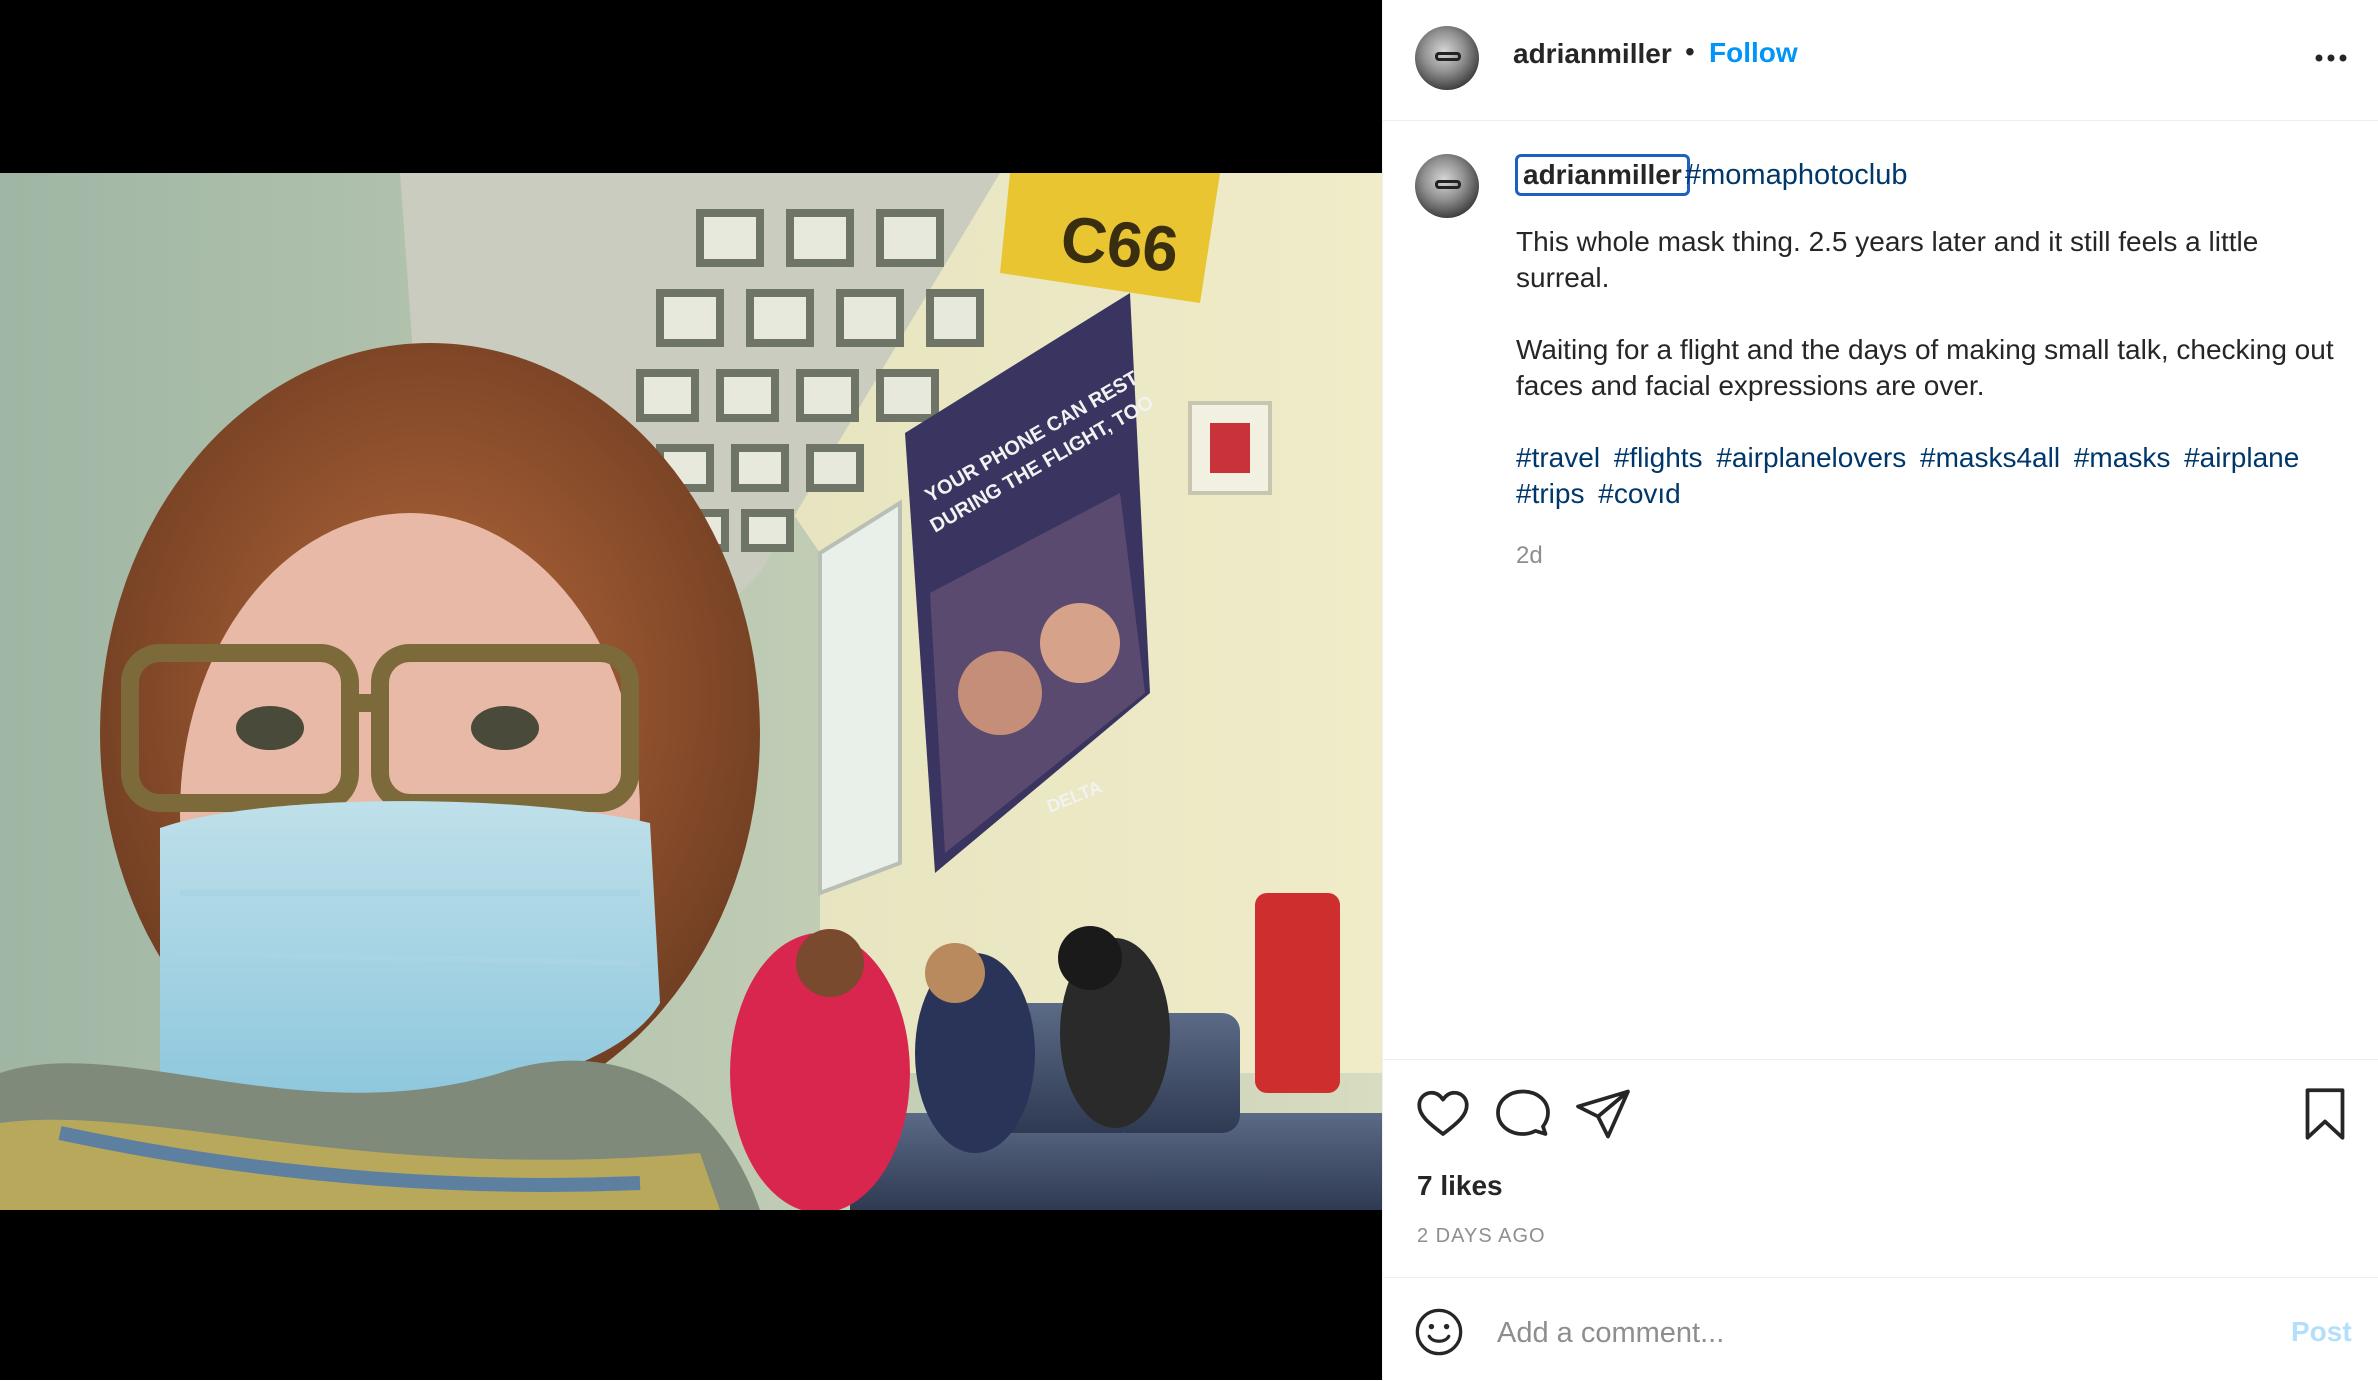 The image size is (2378, 1381). I want to click on caption-first-hashtag: #momaphotoclub, so click(1796, 175).